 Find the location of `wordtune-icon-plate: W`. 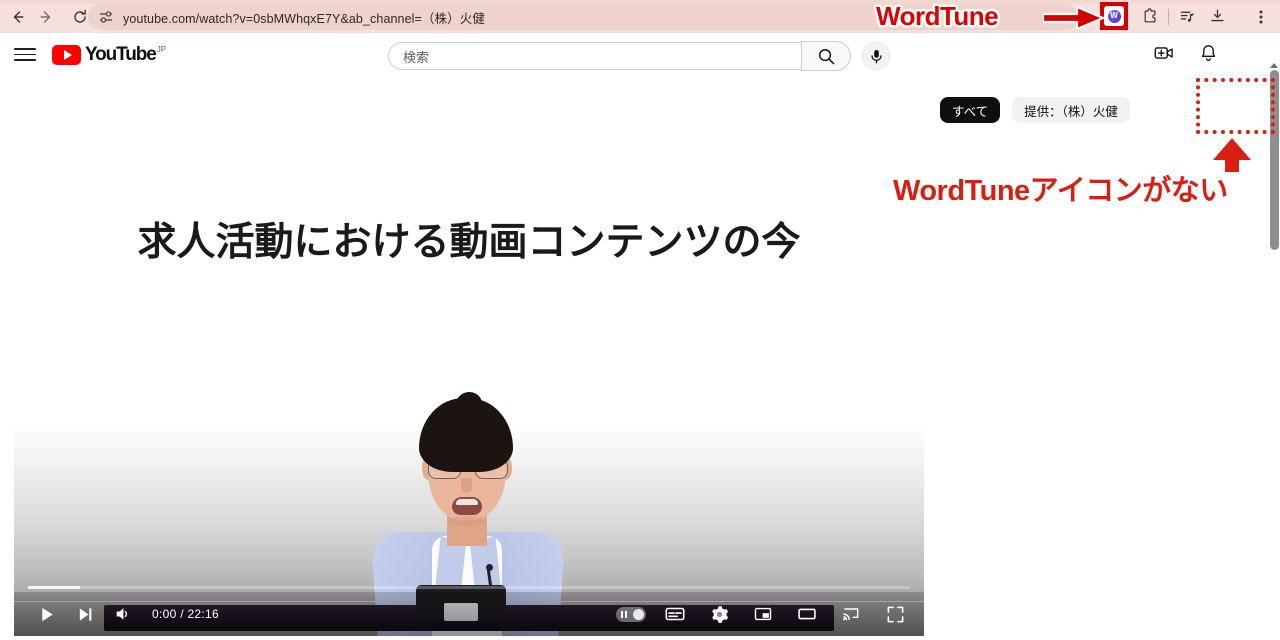

wordtune-icon-plate: W is located at coordinates (1114, 16).